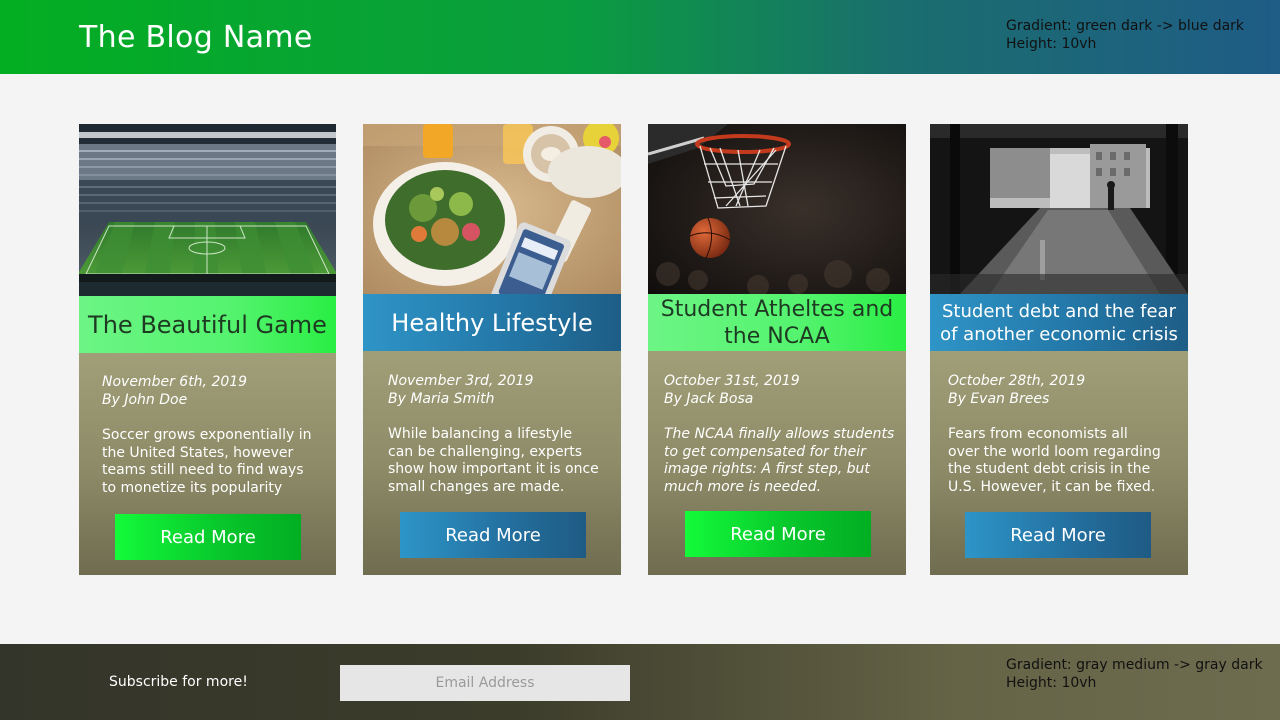 This screenshot has height=720, width=1280. What do you see at coordinates (779, 434) in the screenshot?
I see `excerpt-line: The NCAA finally allows students` at bounding box center [779, 434].